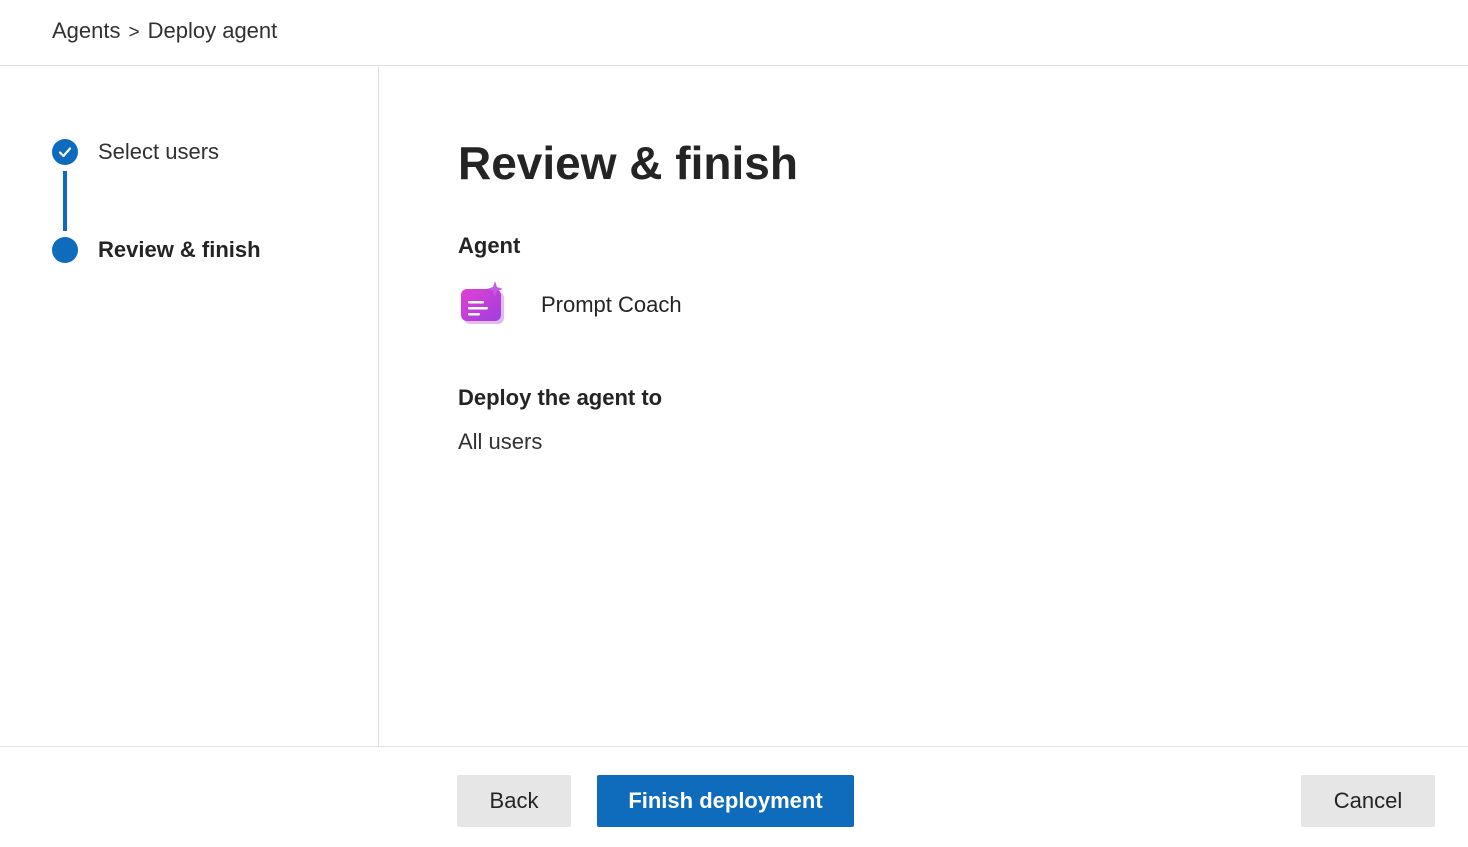 This screenshot has height=847, width=1468. I want to click on deploy-section-label: Deploy the agent to, so click(560, 397).